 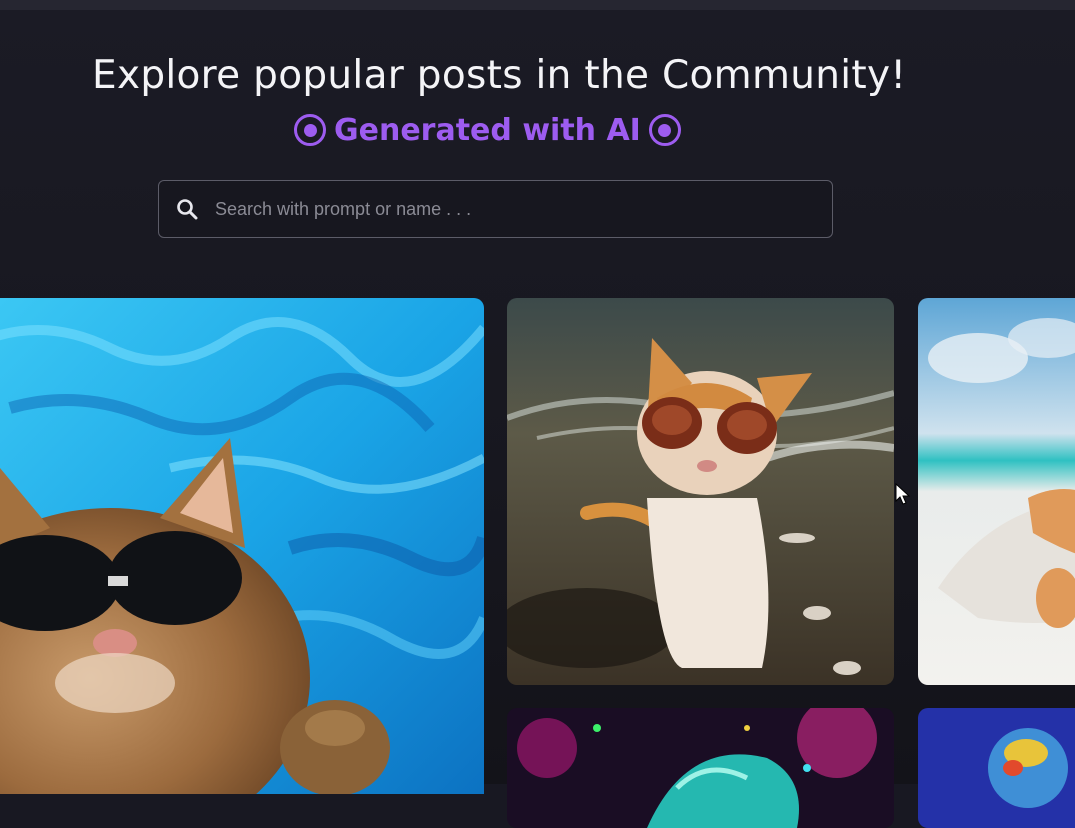 What do you see at coordinates (499, 75) in the screenshot?
I see `page-title: Explore popular posts in the Community!` at bounding box center [499, 75].